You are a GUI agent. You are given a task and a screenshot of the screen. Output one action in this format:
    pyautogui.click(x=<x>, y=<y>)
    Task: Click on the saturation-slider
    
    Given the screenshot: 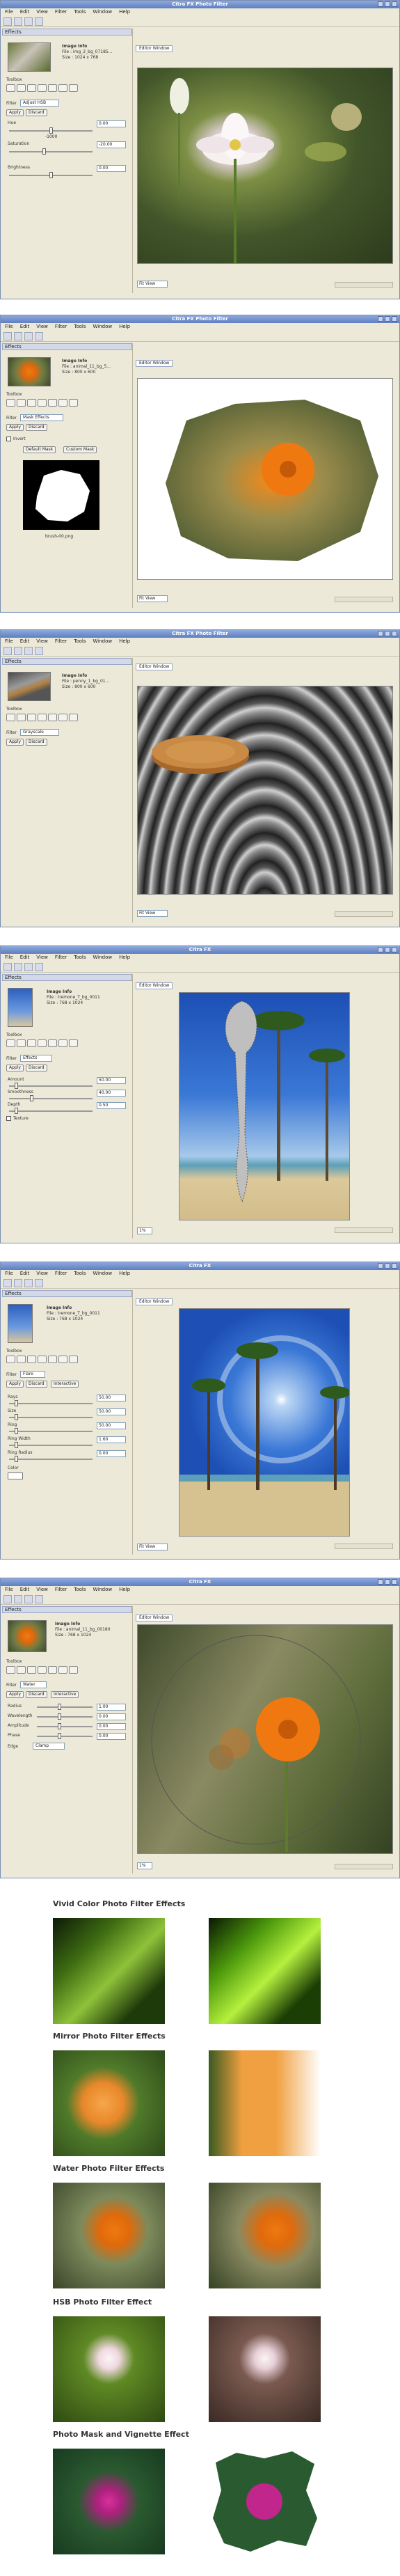 What is the action you would take?
    pyautogui.click(x=51, y=151)
    